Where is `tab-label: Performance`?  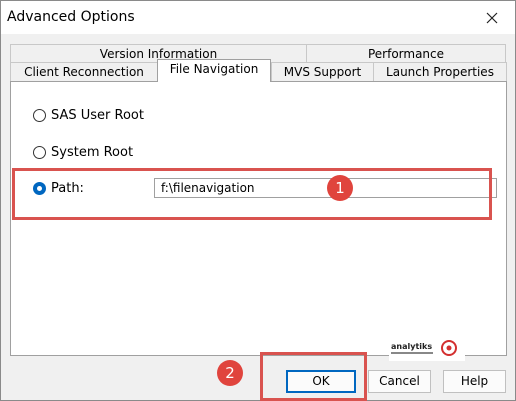
tab-label: Performance is located at coordinates (406, 54).